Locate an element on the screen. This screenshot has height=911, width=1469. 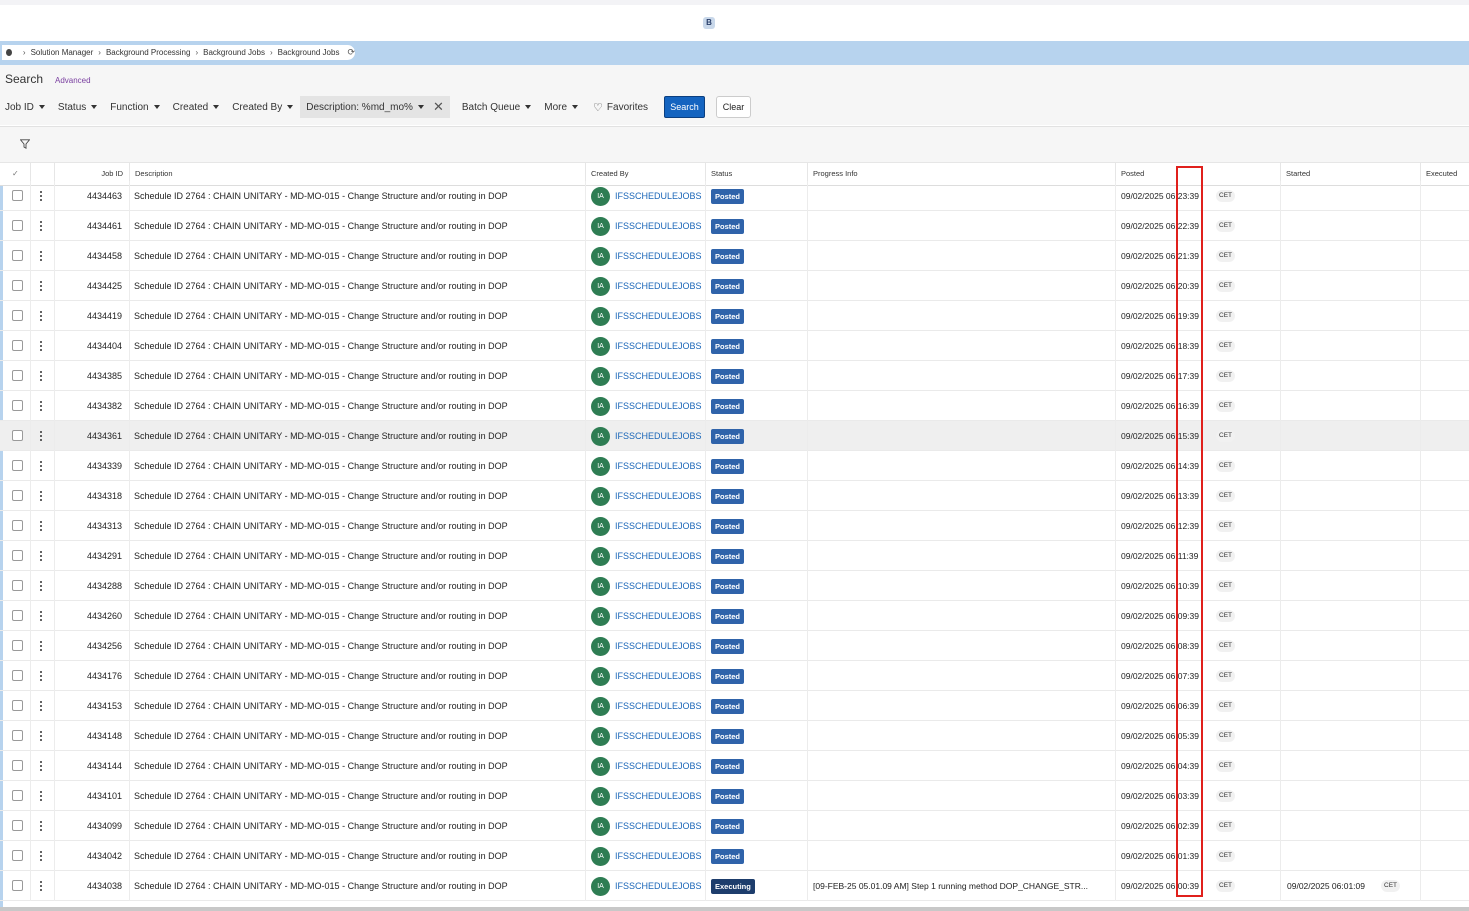
job-id-cell: 4434291 is located at coordinates (89, 556).